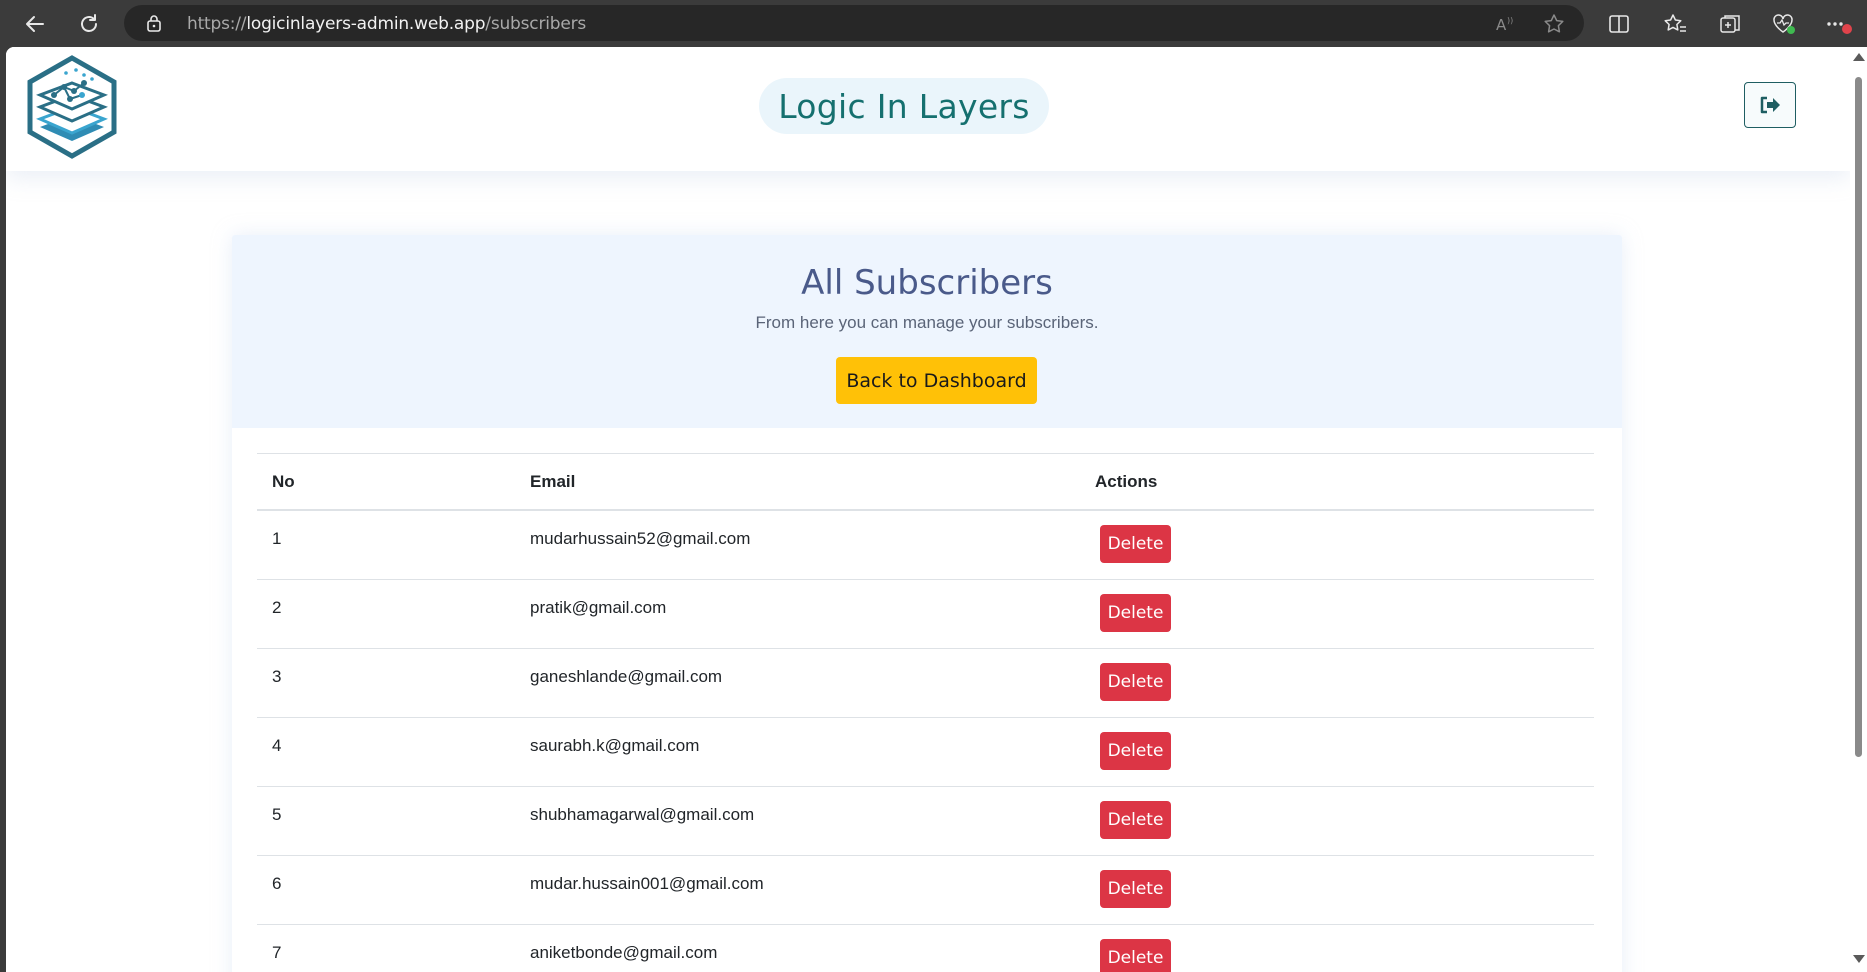  I want to click on back-arrow-icon, so click(35, 24).